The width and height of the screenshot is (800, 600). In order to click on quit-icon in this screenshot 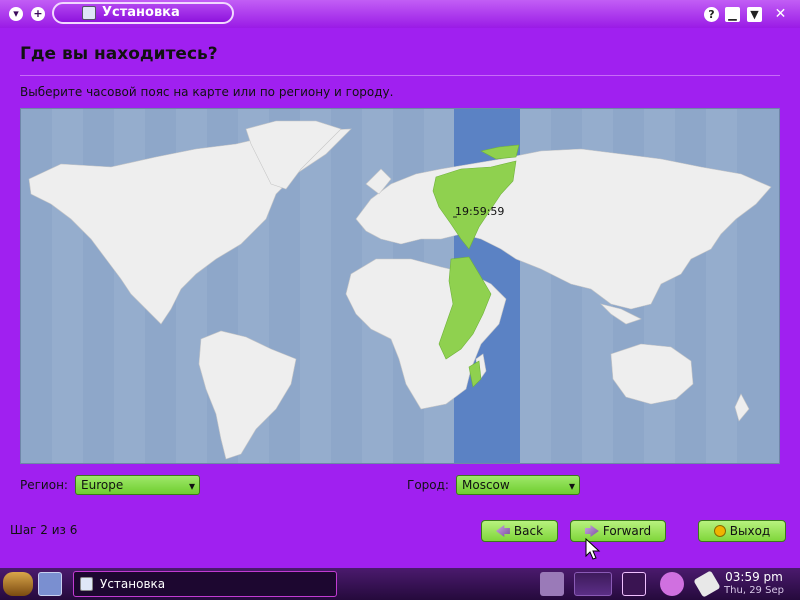, I will do `click(719, 531)`.